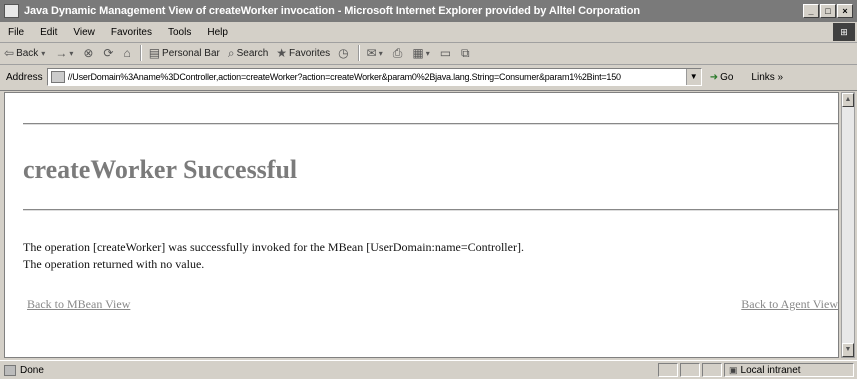 This screenshot has width=857, height=379. I want to click on menu-tools: Tools, so click(179, 32).